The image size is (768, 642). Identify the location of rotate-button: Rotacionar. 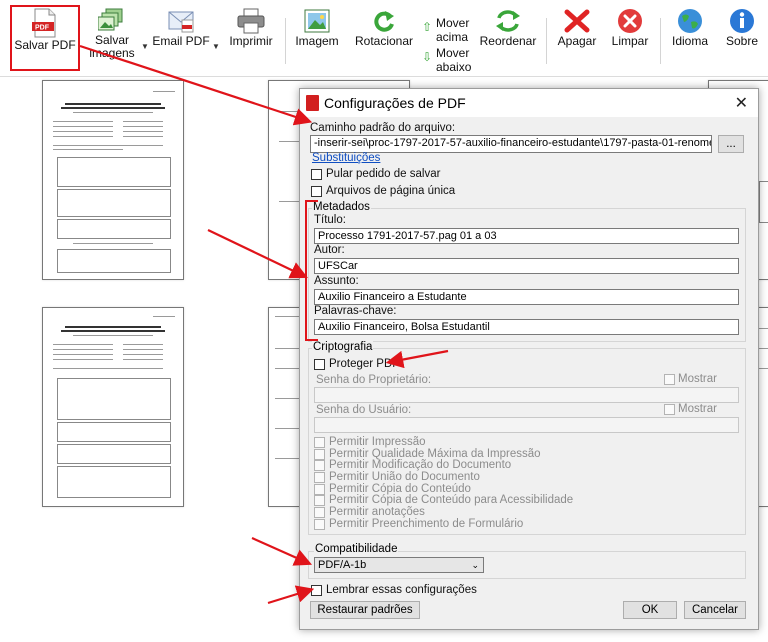
(384, 38).